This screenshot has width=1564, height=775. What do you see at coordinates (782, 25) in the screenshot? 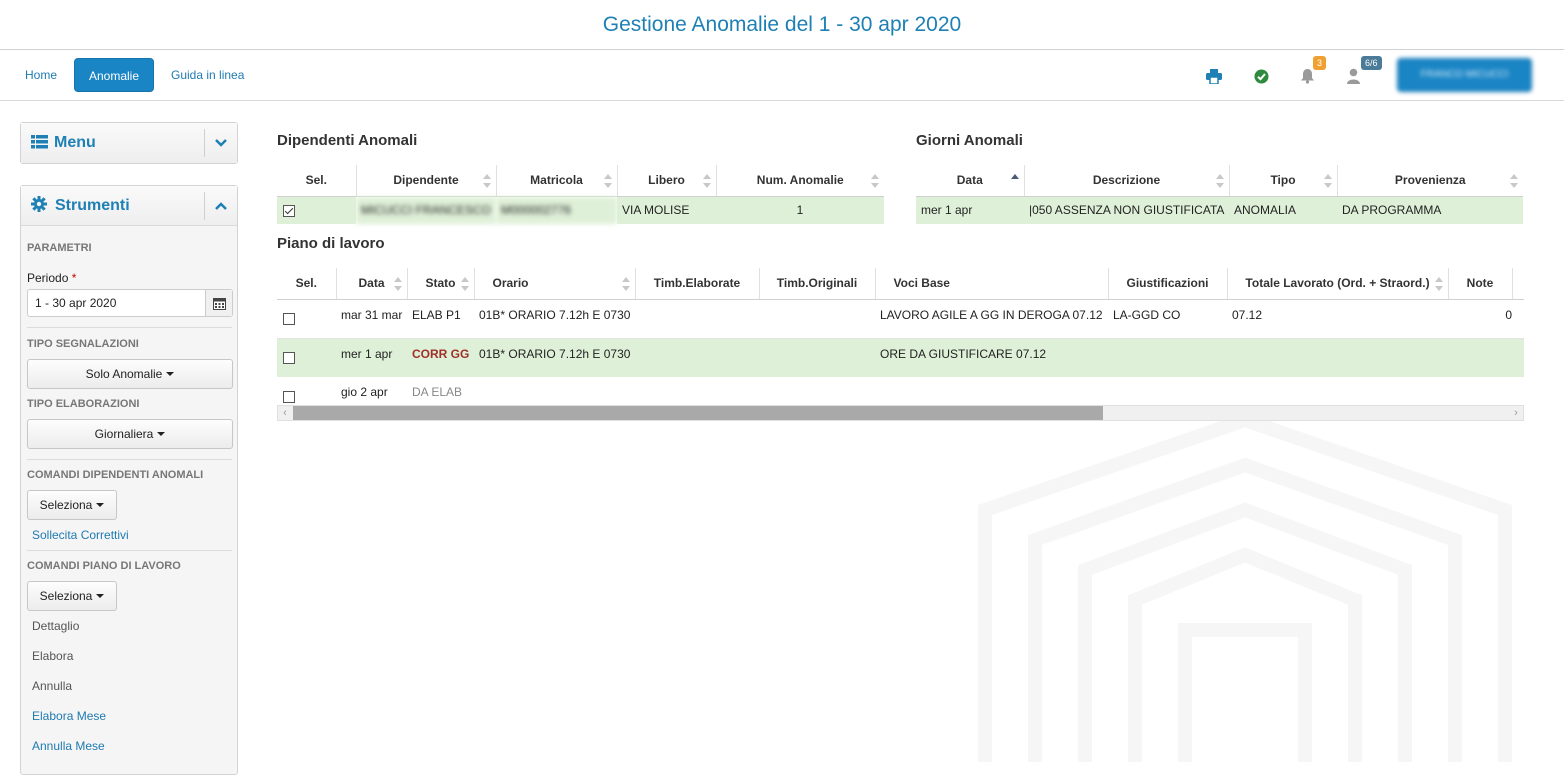
I see `title-bar: Gestione Anomalie del 1 - 30 apr 2020` at bounding box center [782, 25].